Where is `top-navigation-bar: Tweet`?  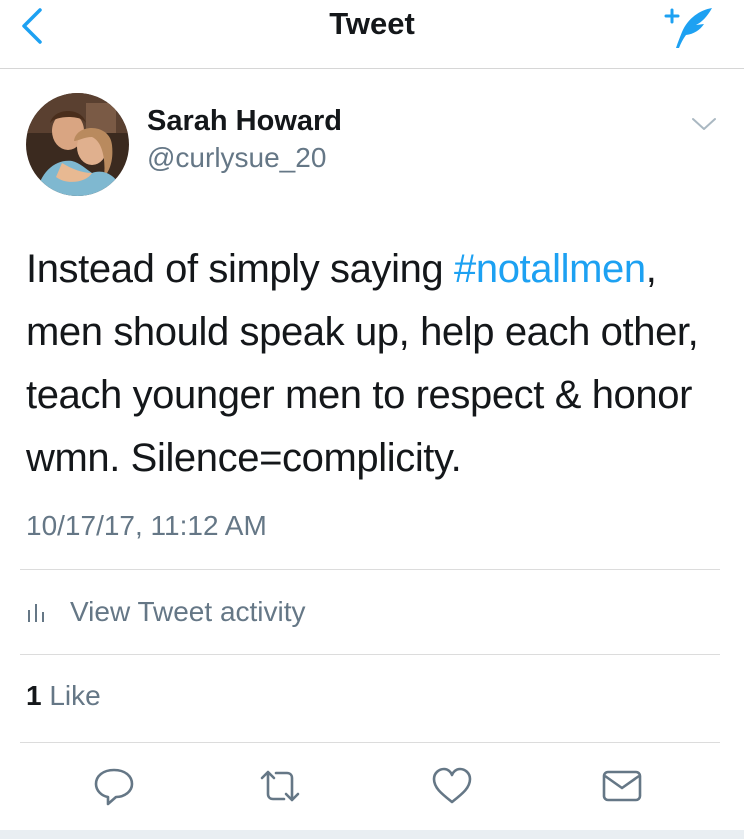
top-navigation-bar: Tweet is located at coordinates (372, 34).